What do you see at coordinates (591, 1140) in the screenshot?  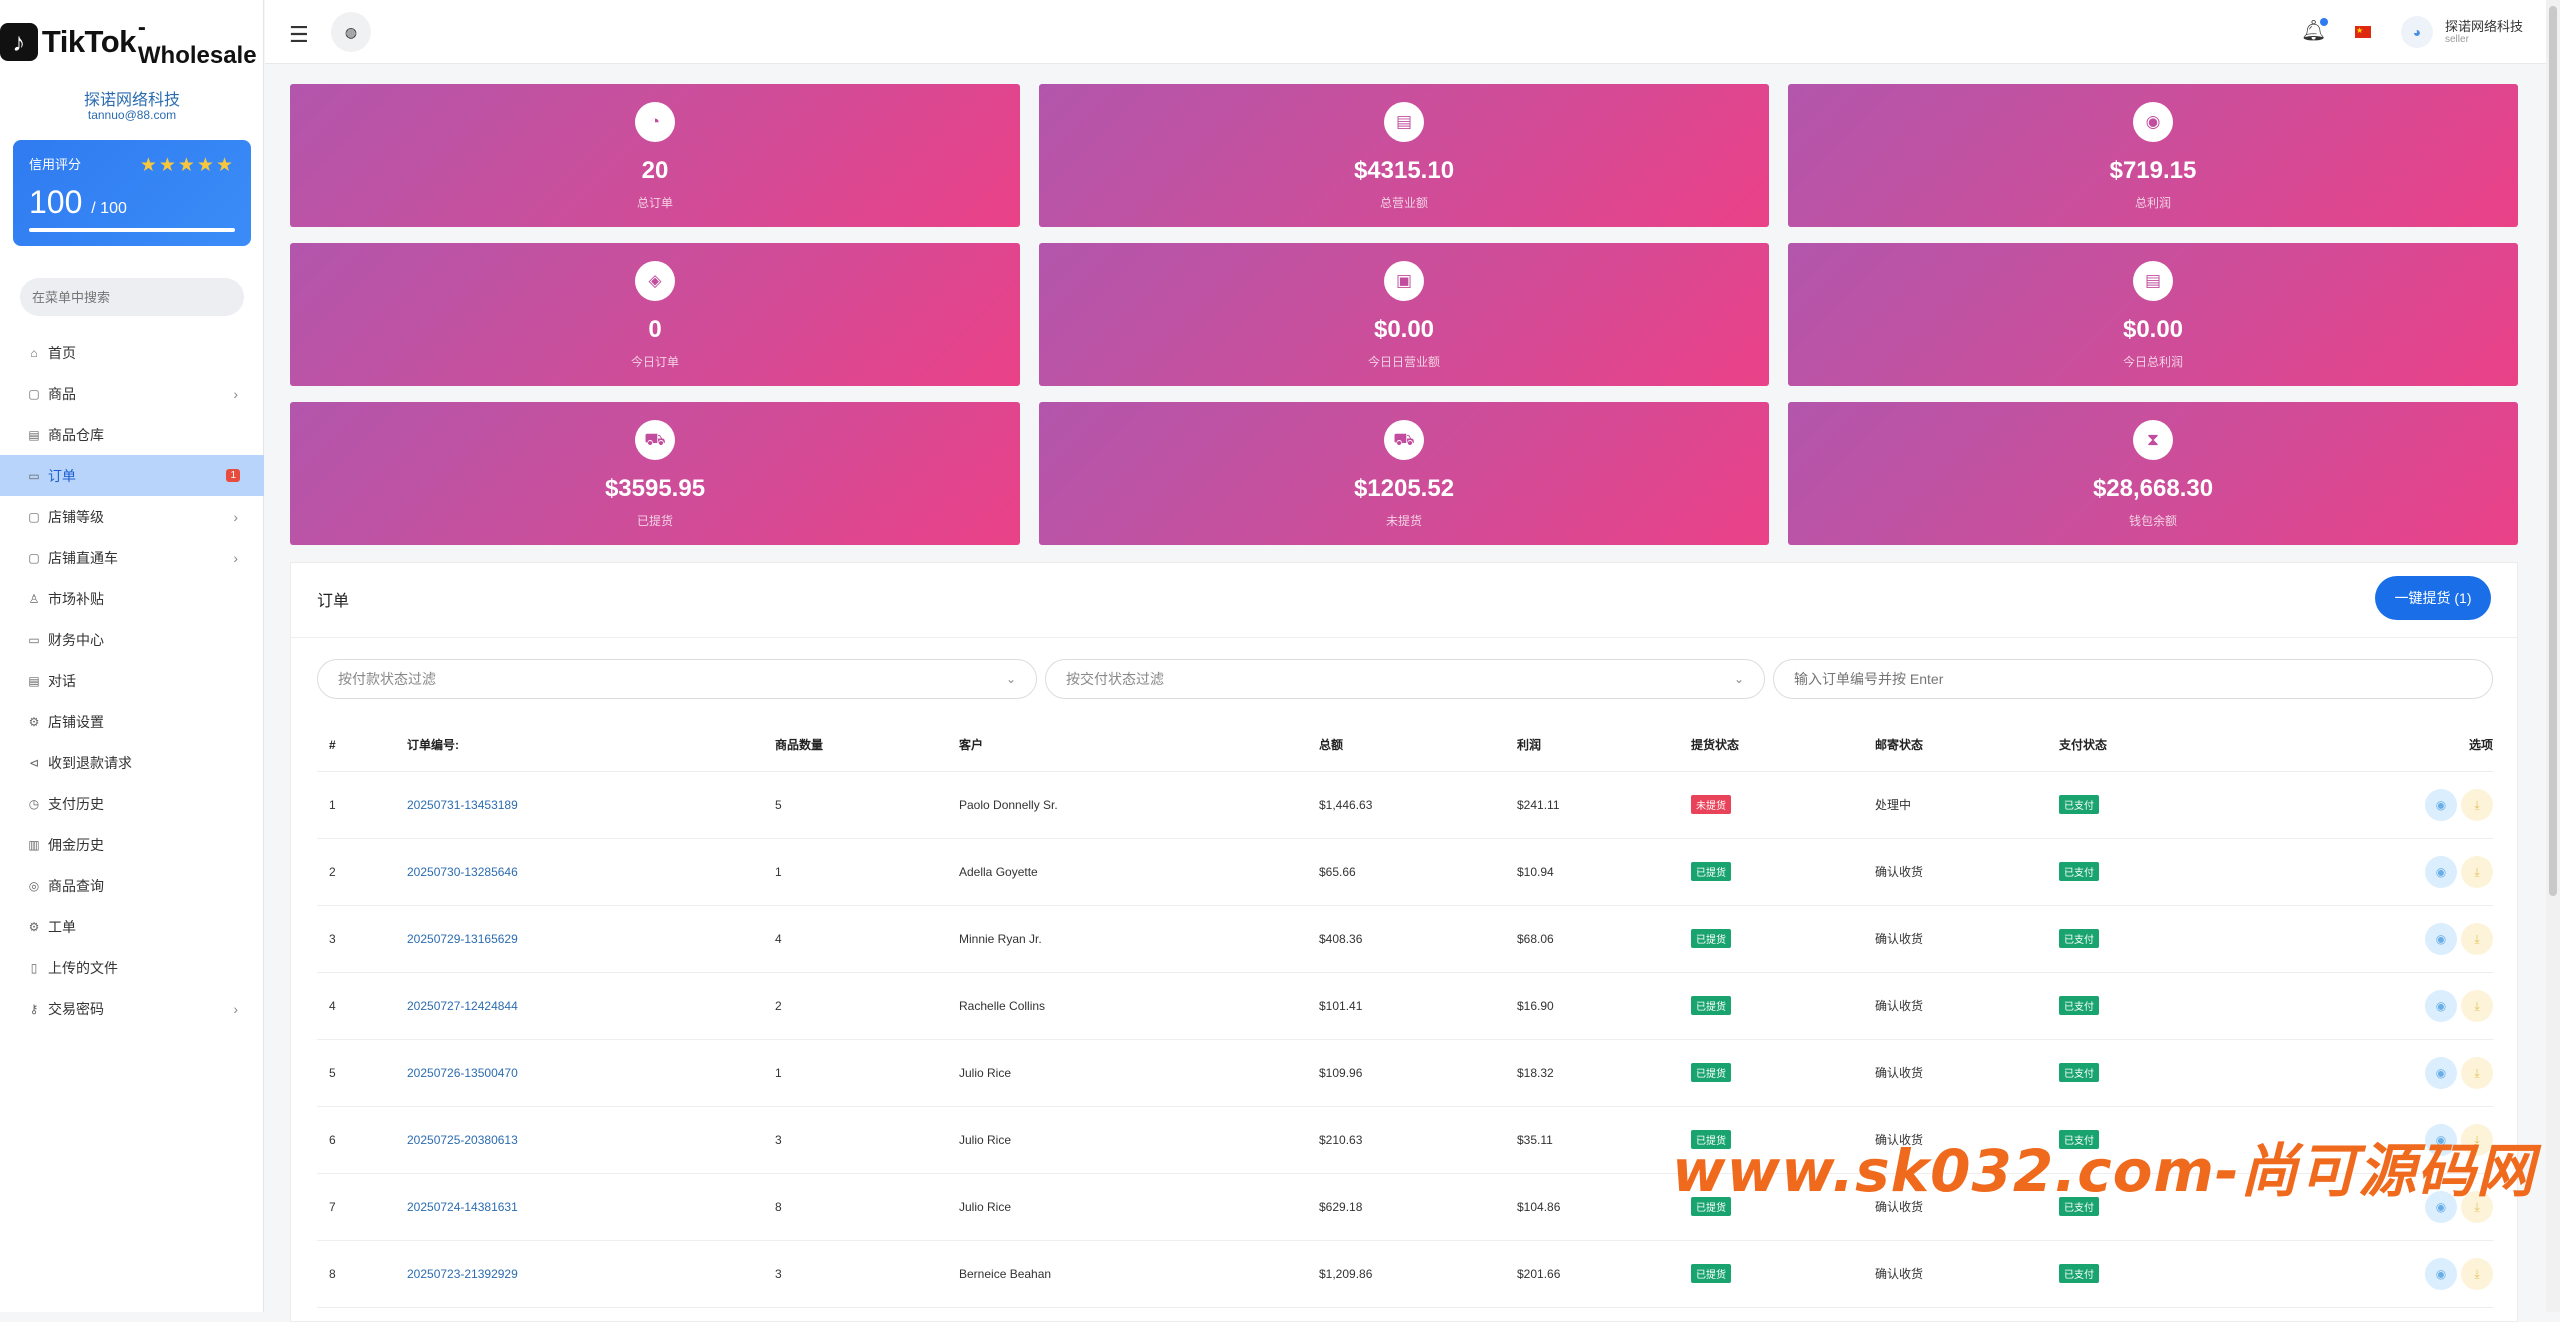 I see `order-number-link: 20250725-20380613` at bounding box center [591, 1140].